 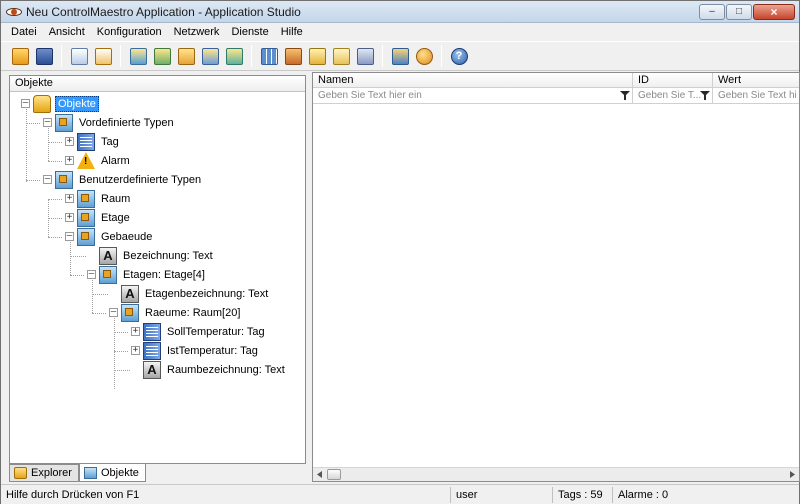 I want to click on tag-icon, so click(x=86, y=141).